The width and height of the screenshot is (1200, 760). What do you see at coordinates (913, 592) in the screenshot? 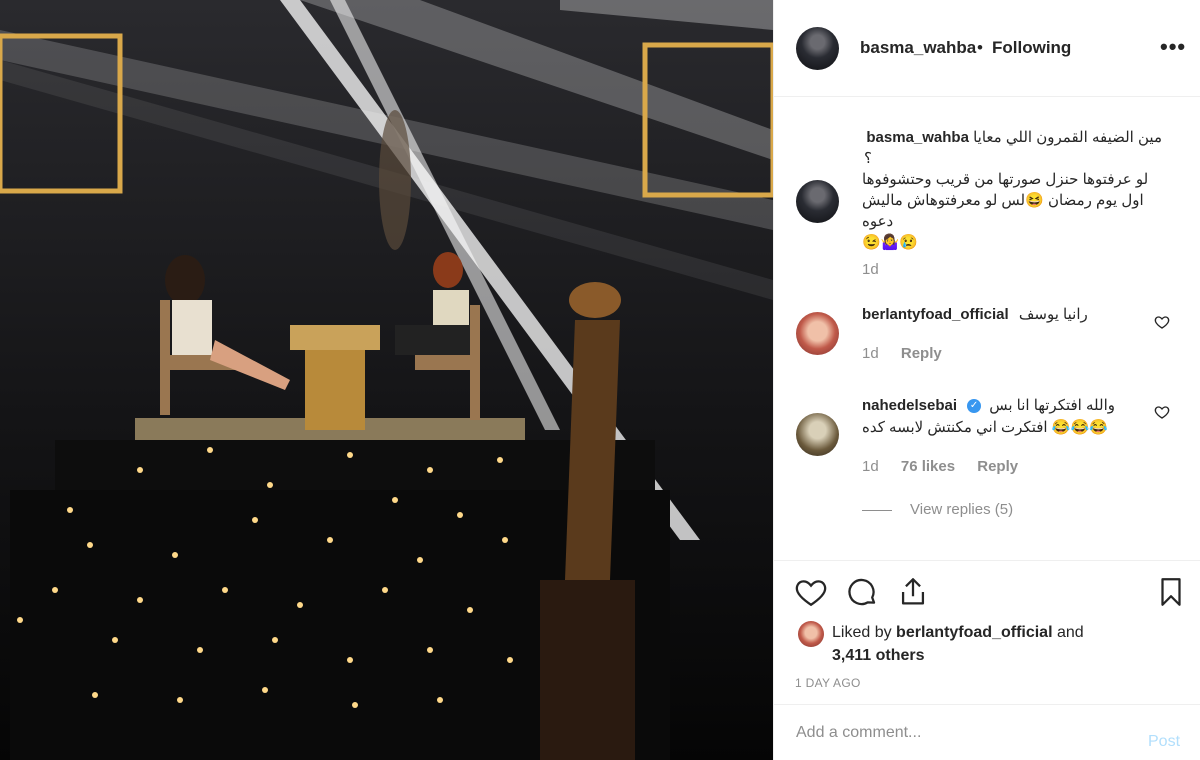
I see `share-icon` at bounding box center [913, 592].